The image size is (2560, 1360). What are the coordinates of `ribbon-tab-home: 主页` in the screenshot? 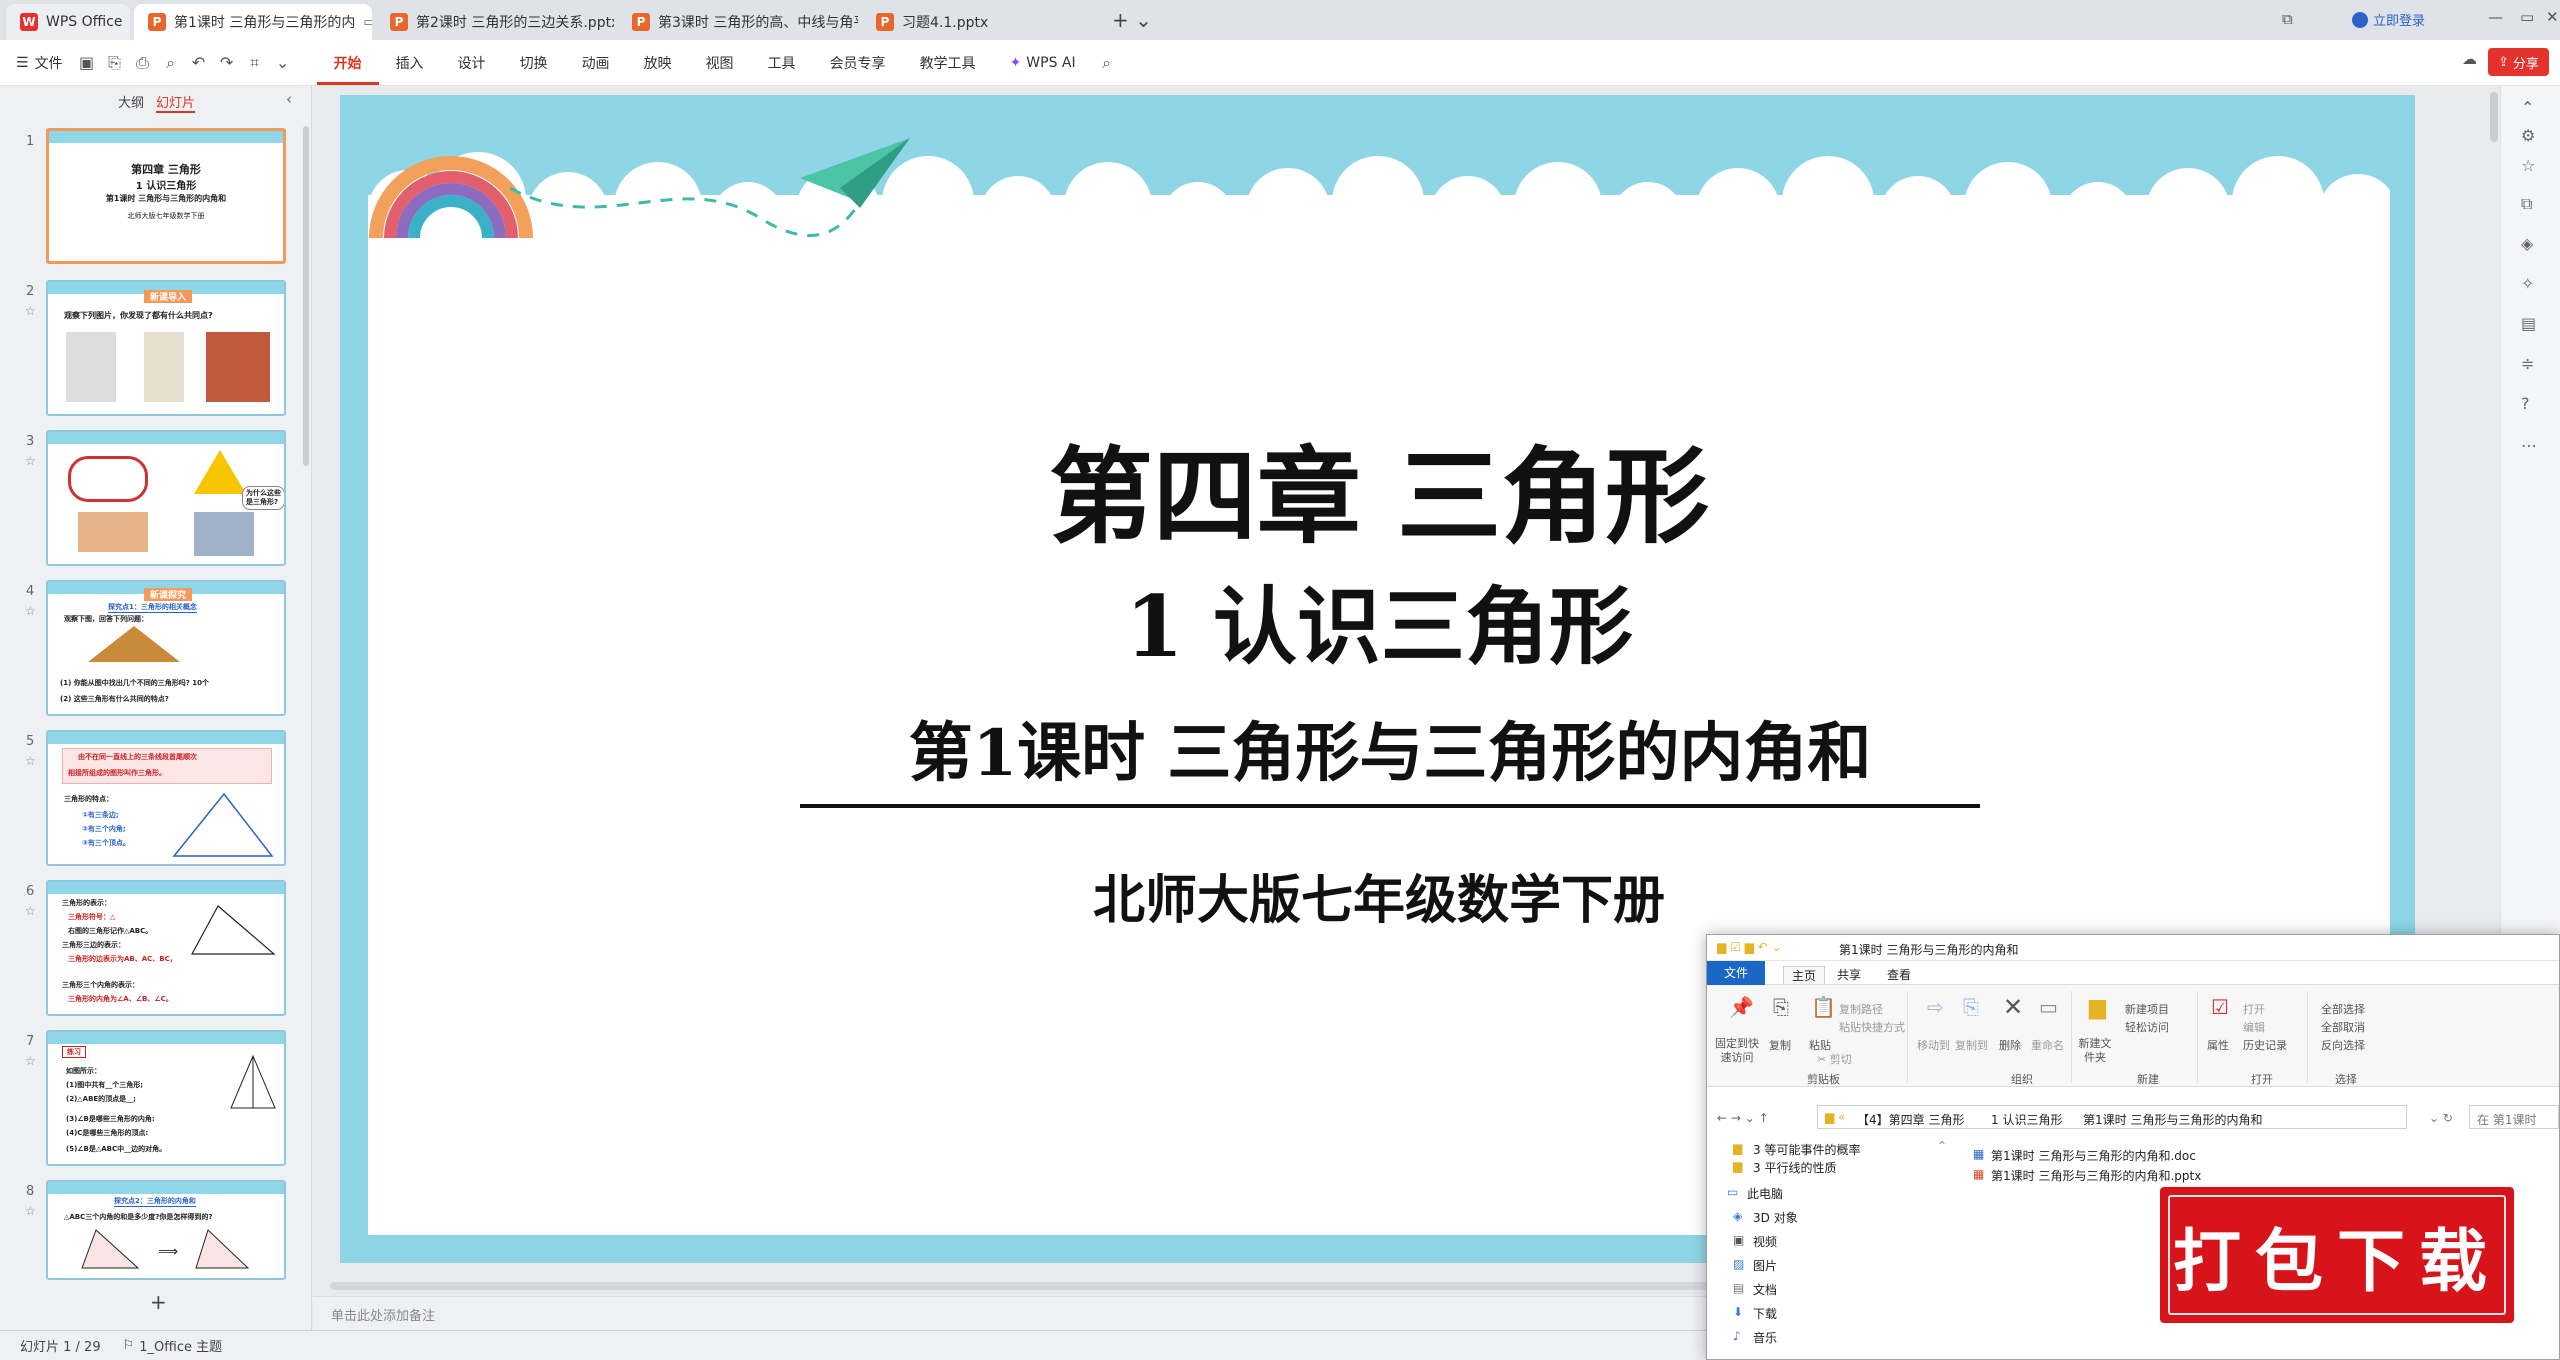 It's located at (1804, 975).